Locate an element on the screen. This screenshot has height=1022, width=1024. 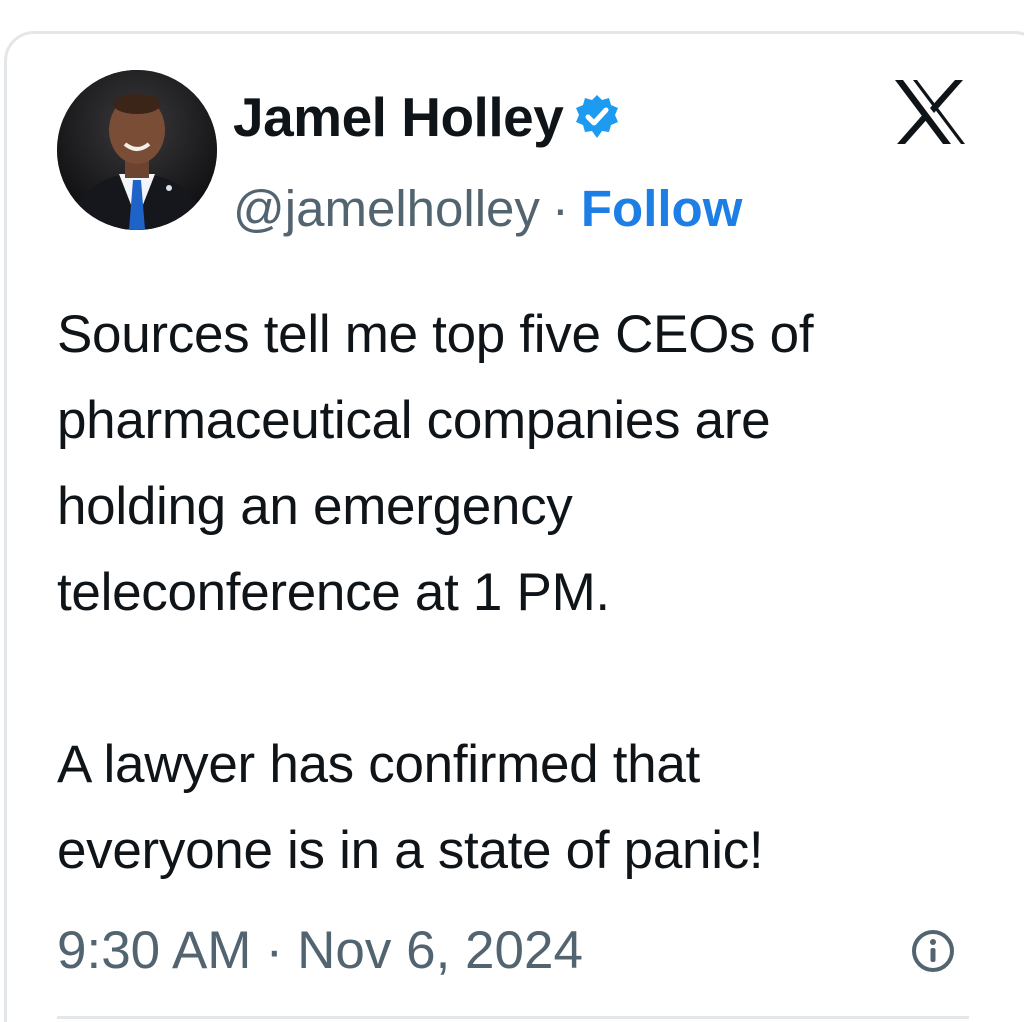
tweet-line: pharmaceutical companies are is located at coordinates (414, 420).